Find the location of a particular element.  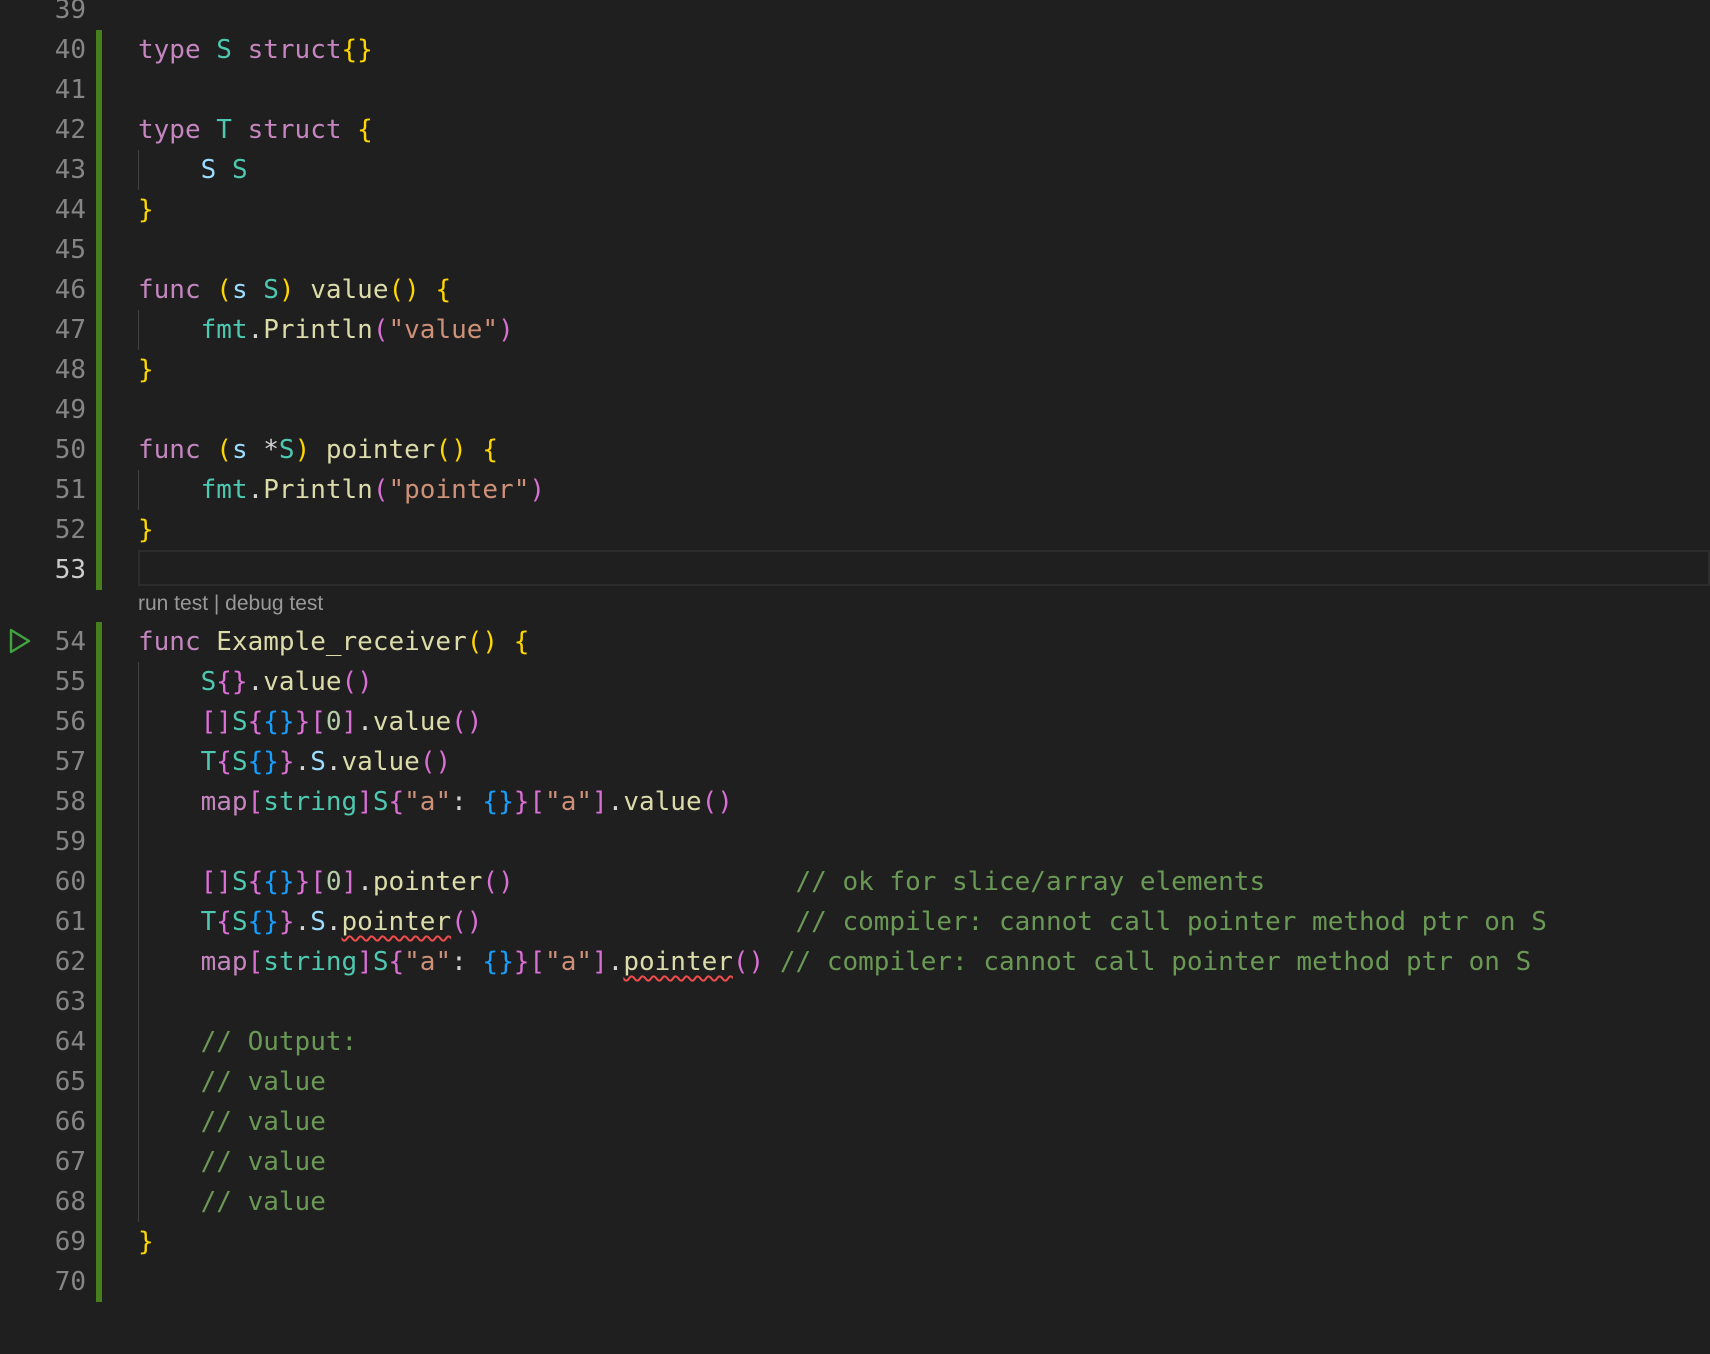

code-line: 45 is located at coordinates (855, 250).